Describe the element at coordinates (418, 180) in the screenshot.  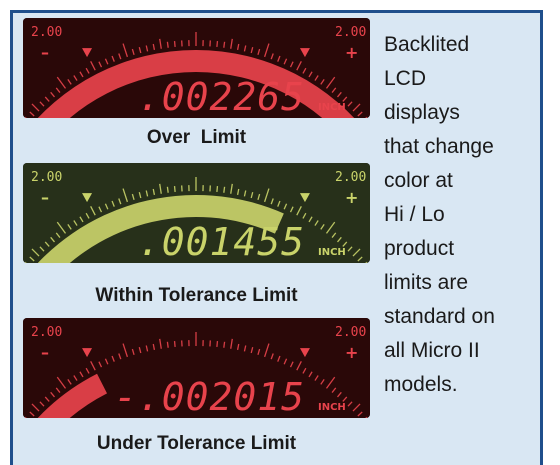
I see `description-line: color at` at that location.